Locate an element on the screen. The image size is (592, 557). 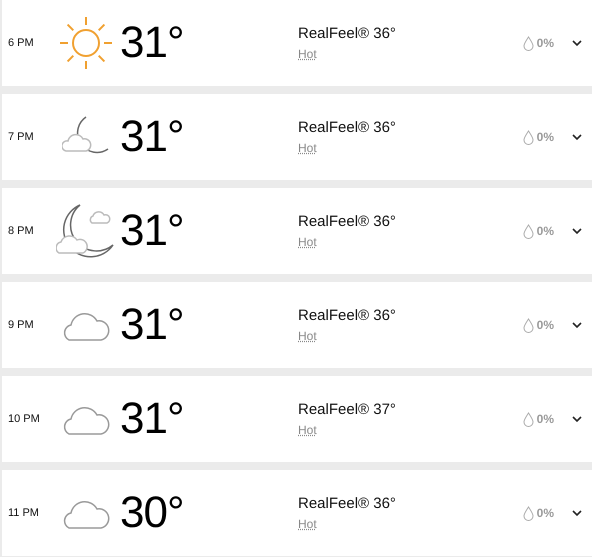
hour-label: 9 PM is located at coordinates (21, 325).